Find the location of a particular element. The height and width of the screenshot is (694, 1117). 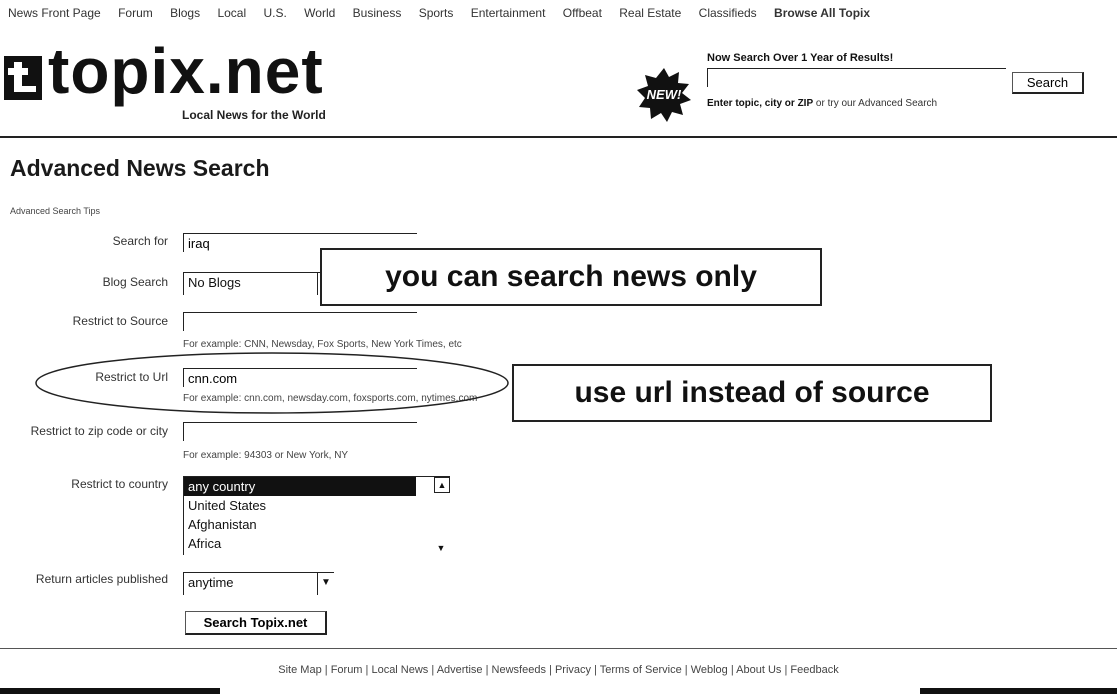

footer-link-local-news: Local News is located at coordinates (399, 670).